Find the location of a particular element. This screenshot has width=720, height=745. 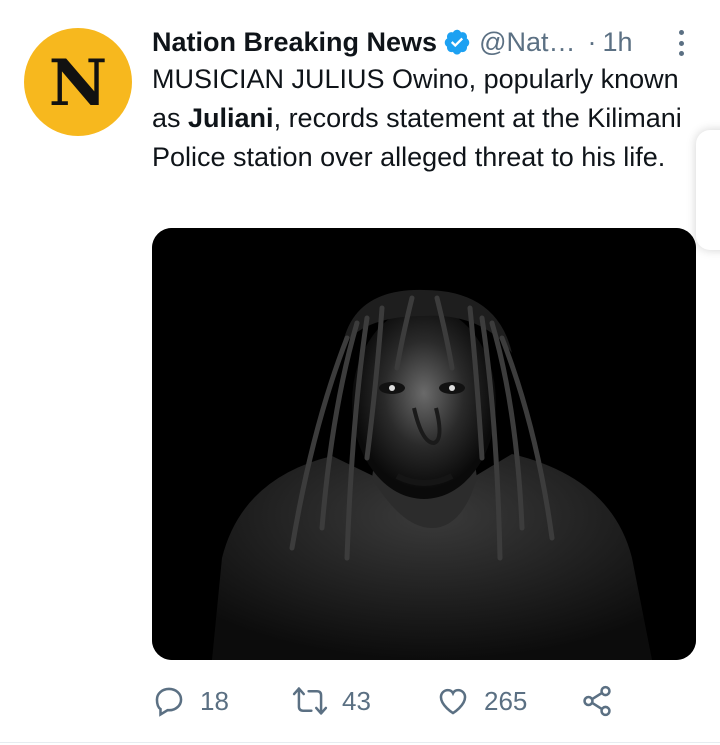

account-name: Nation Breaking News is located at coordinates (294, 42).